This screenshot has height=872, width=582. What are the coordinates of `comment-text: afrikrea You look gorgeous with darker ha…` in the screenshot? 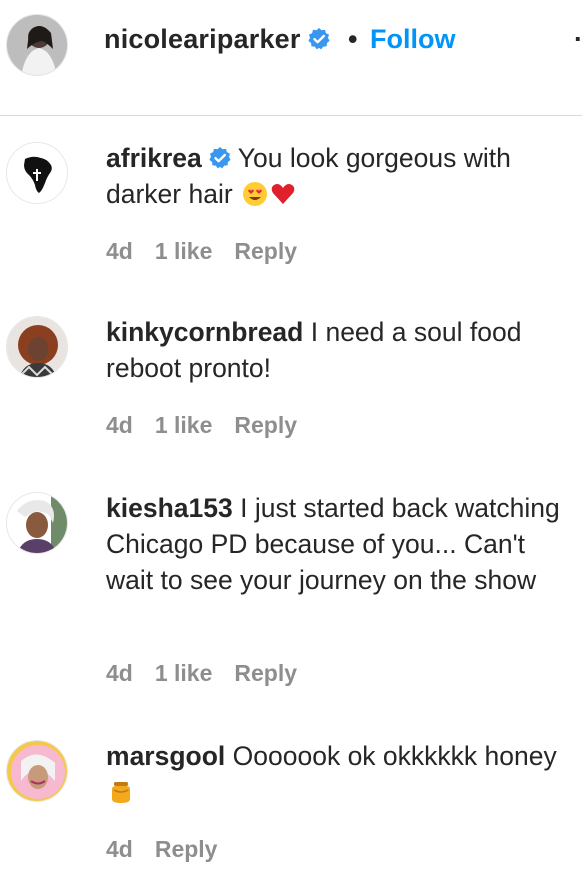 It's located at (336, 176).